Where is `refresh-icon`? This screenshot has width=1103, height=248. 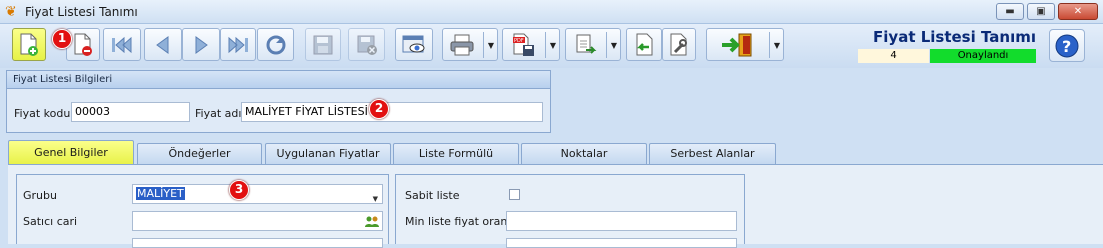
refresh-icon is located at coordinates (275, 44).